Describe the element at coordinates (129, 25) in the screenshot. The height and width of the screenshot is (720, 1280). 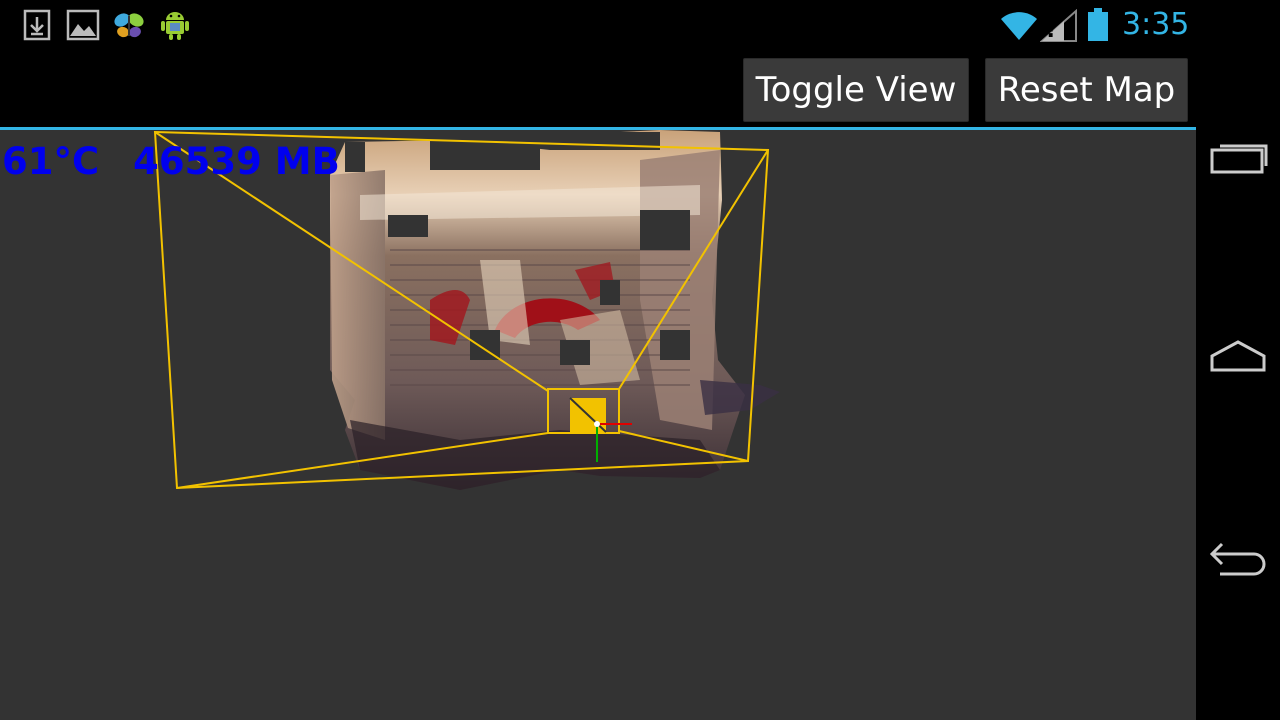
I see `butterfly-app-icon` at that location.